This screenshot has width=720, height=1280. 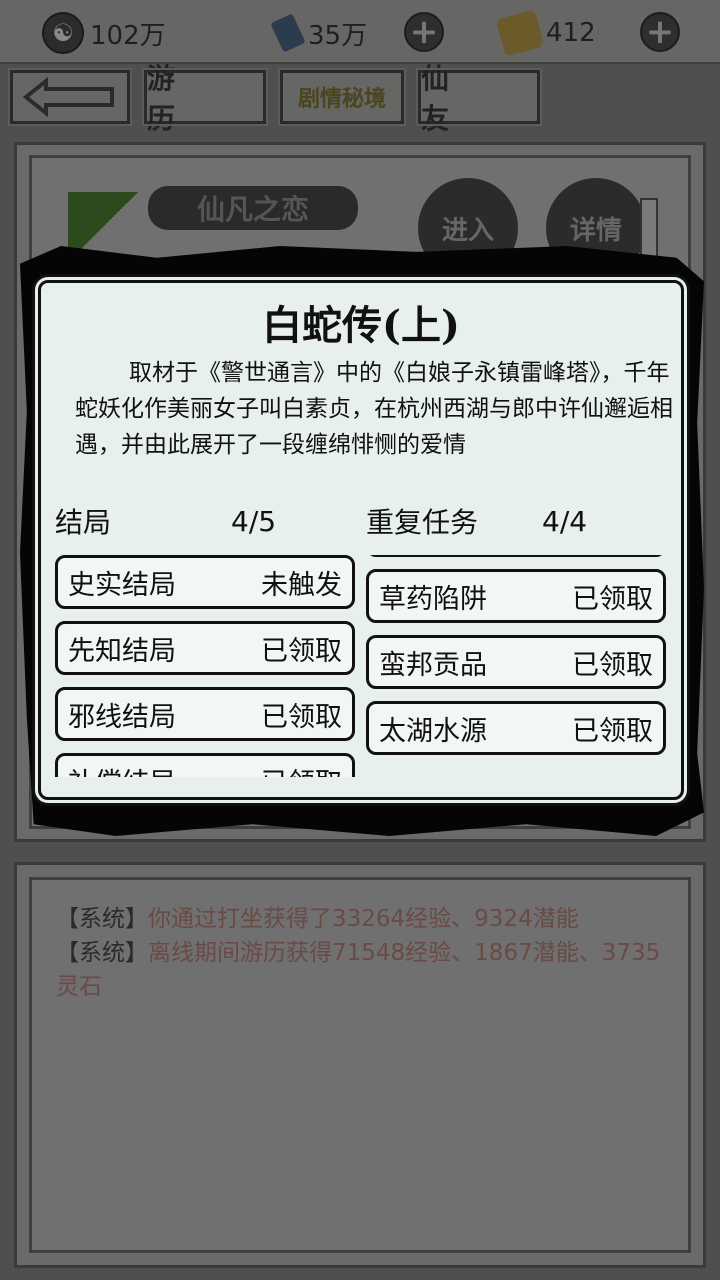 What do you see at coordinates (433, 665) in the screenshot?
I see `item-name: 蛮邦贡品` at bounding box center [433, 665].